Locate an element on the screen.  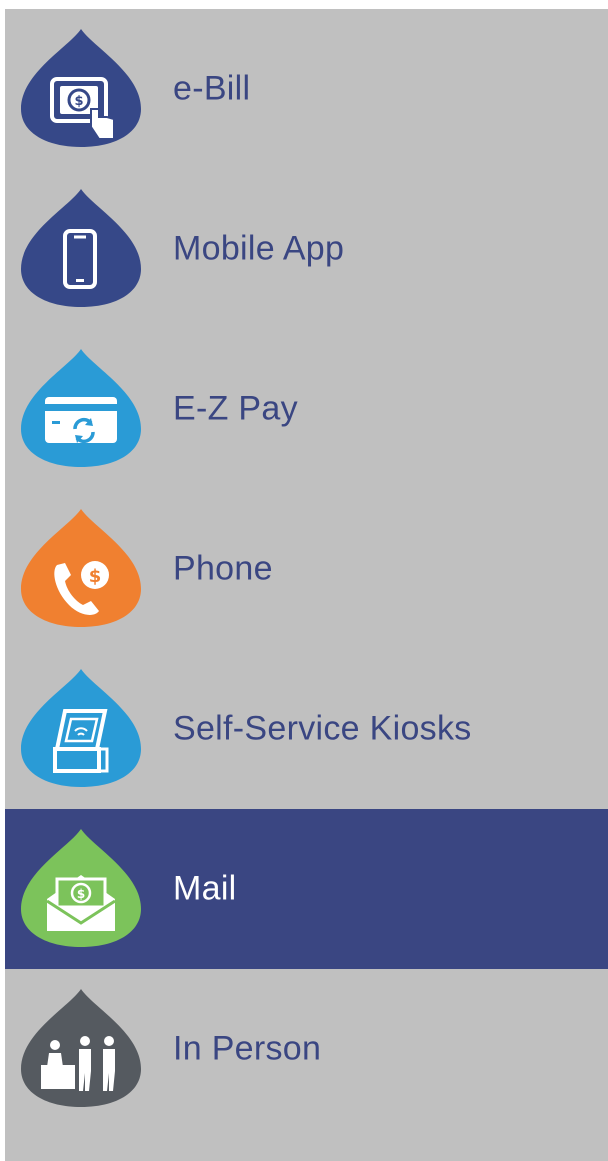
ebill-tablet-icon: $ is located at coordinates (81, 88).